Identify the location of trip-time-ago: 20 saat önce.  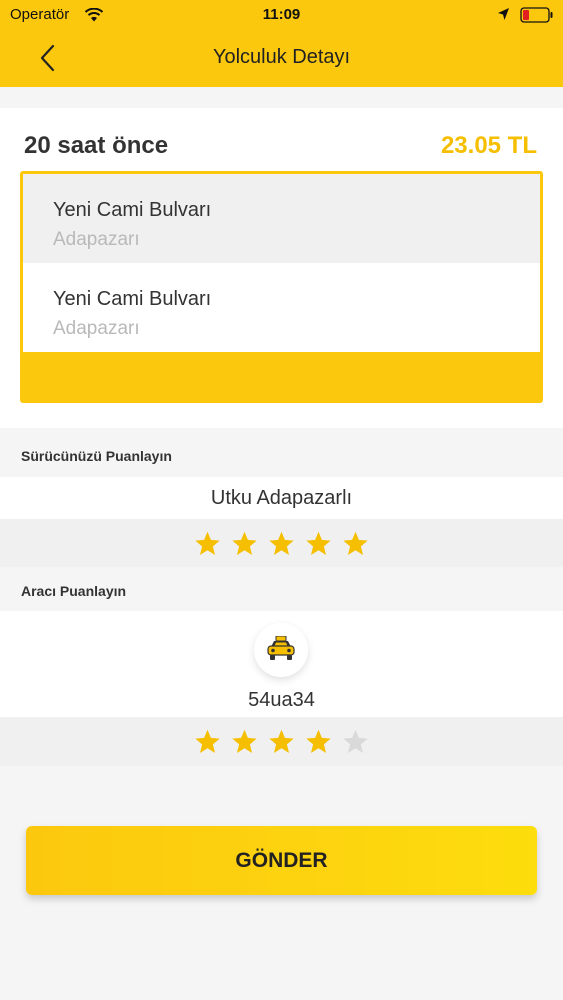
(96, 145).